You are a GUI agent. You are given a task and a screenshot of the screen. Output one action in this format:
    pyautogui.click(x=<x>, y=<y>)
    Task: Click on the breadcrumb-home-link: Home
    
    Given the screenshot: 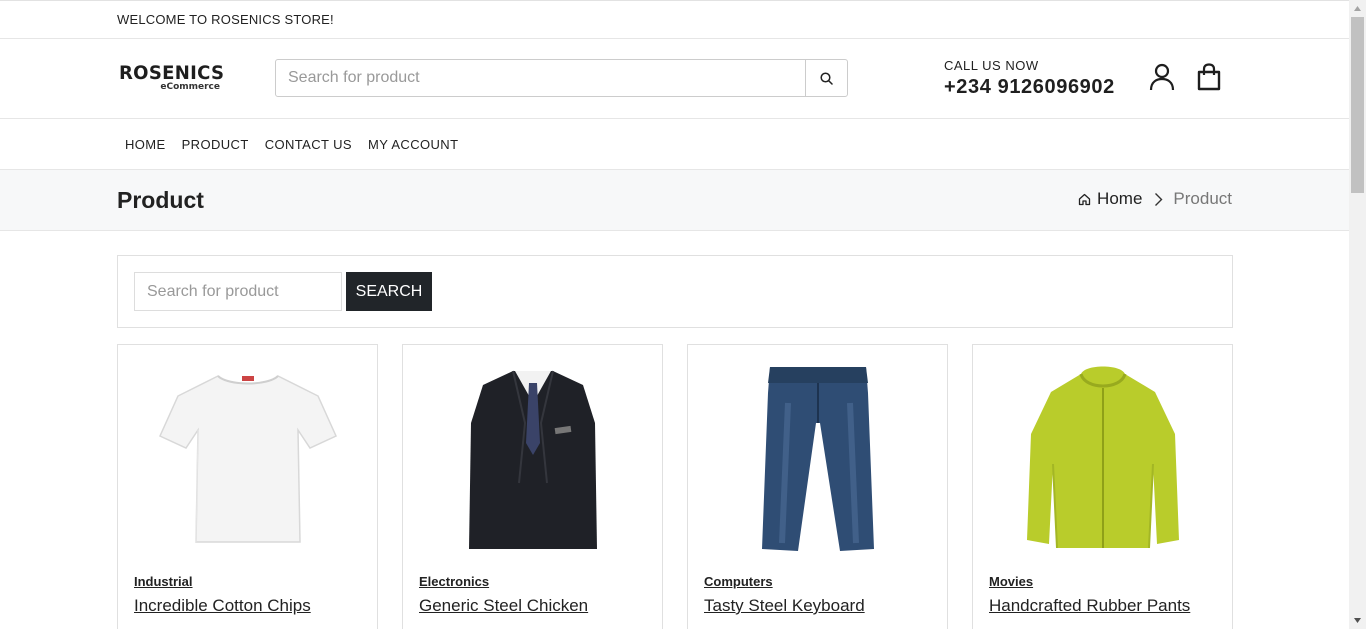 What is the action you would take?
    pyautogui.click(x=1110, y=199)
    